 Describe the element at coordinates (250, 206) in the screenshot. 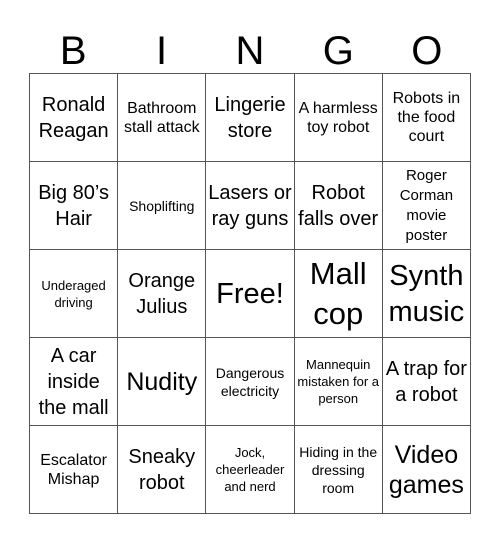

I see `bingo-cell: Lasers or ray guns` at that location.